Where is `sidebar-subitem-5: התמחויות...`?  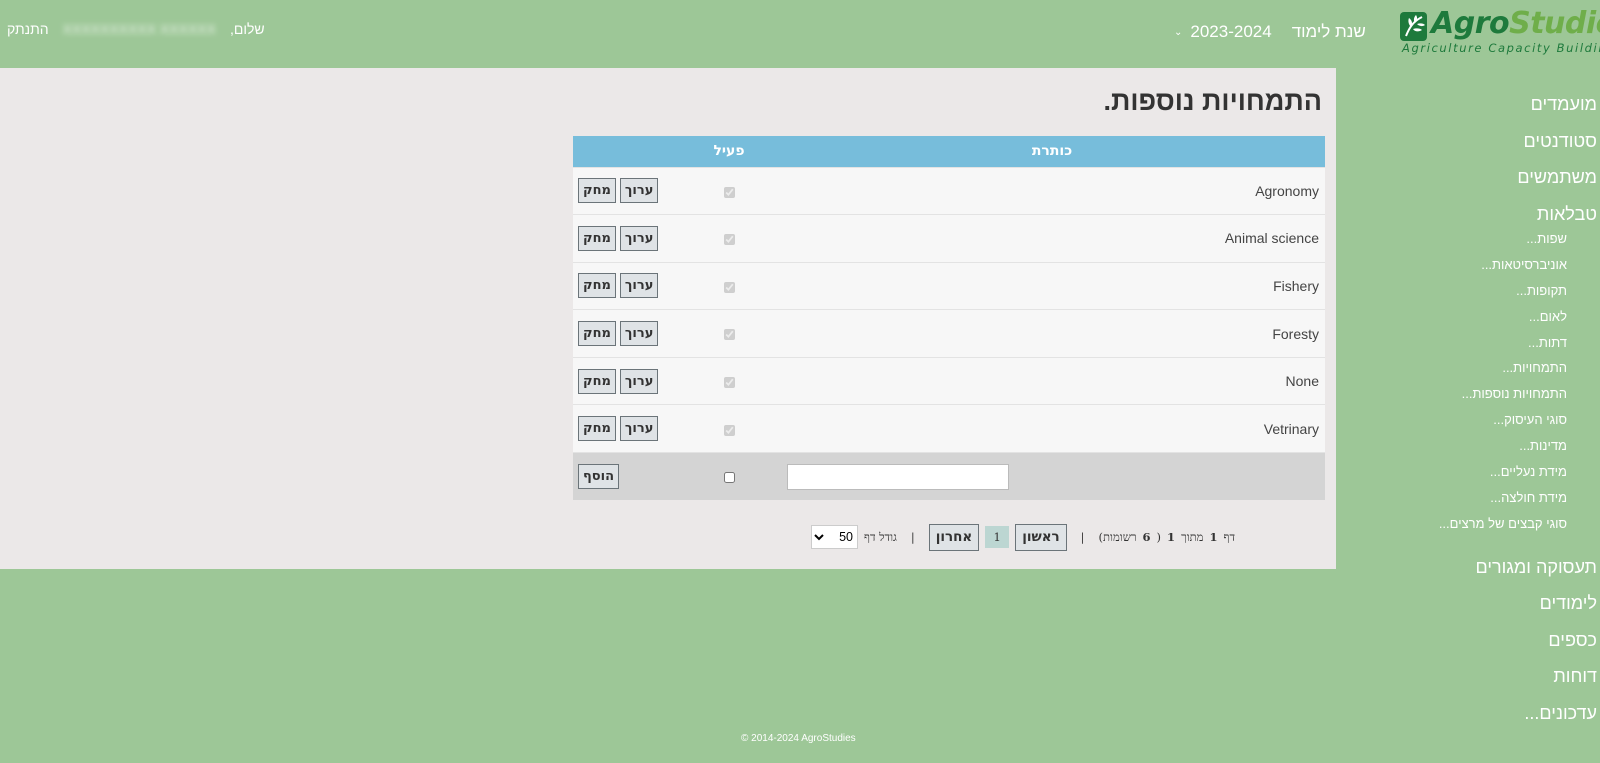
sidebar-subitem-5: התמחויות... is located at coordinates (1452, 372).